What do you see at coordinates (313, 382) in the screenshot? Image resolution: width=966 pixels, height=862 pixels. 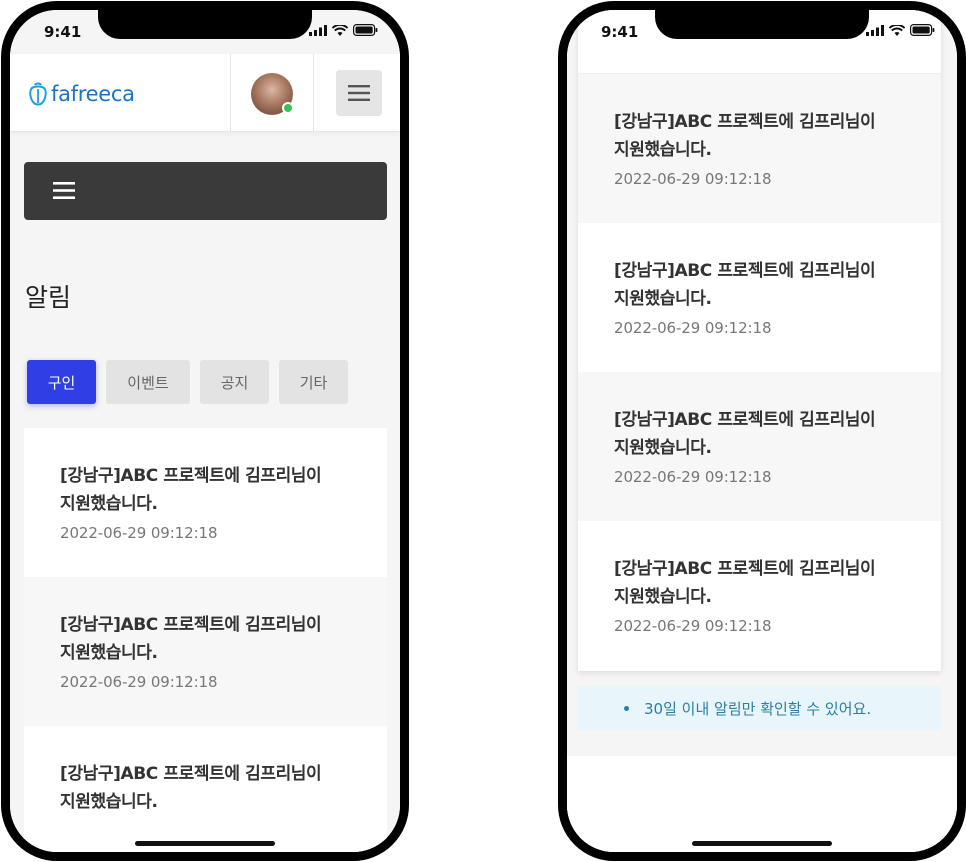 I see `tab-etc: 기타` at bounding box center [313, 382].